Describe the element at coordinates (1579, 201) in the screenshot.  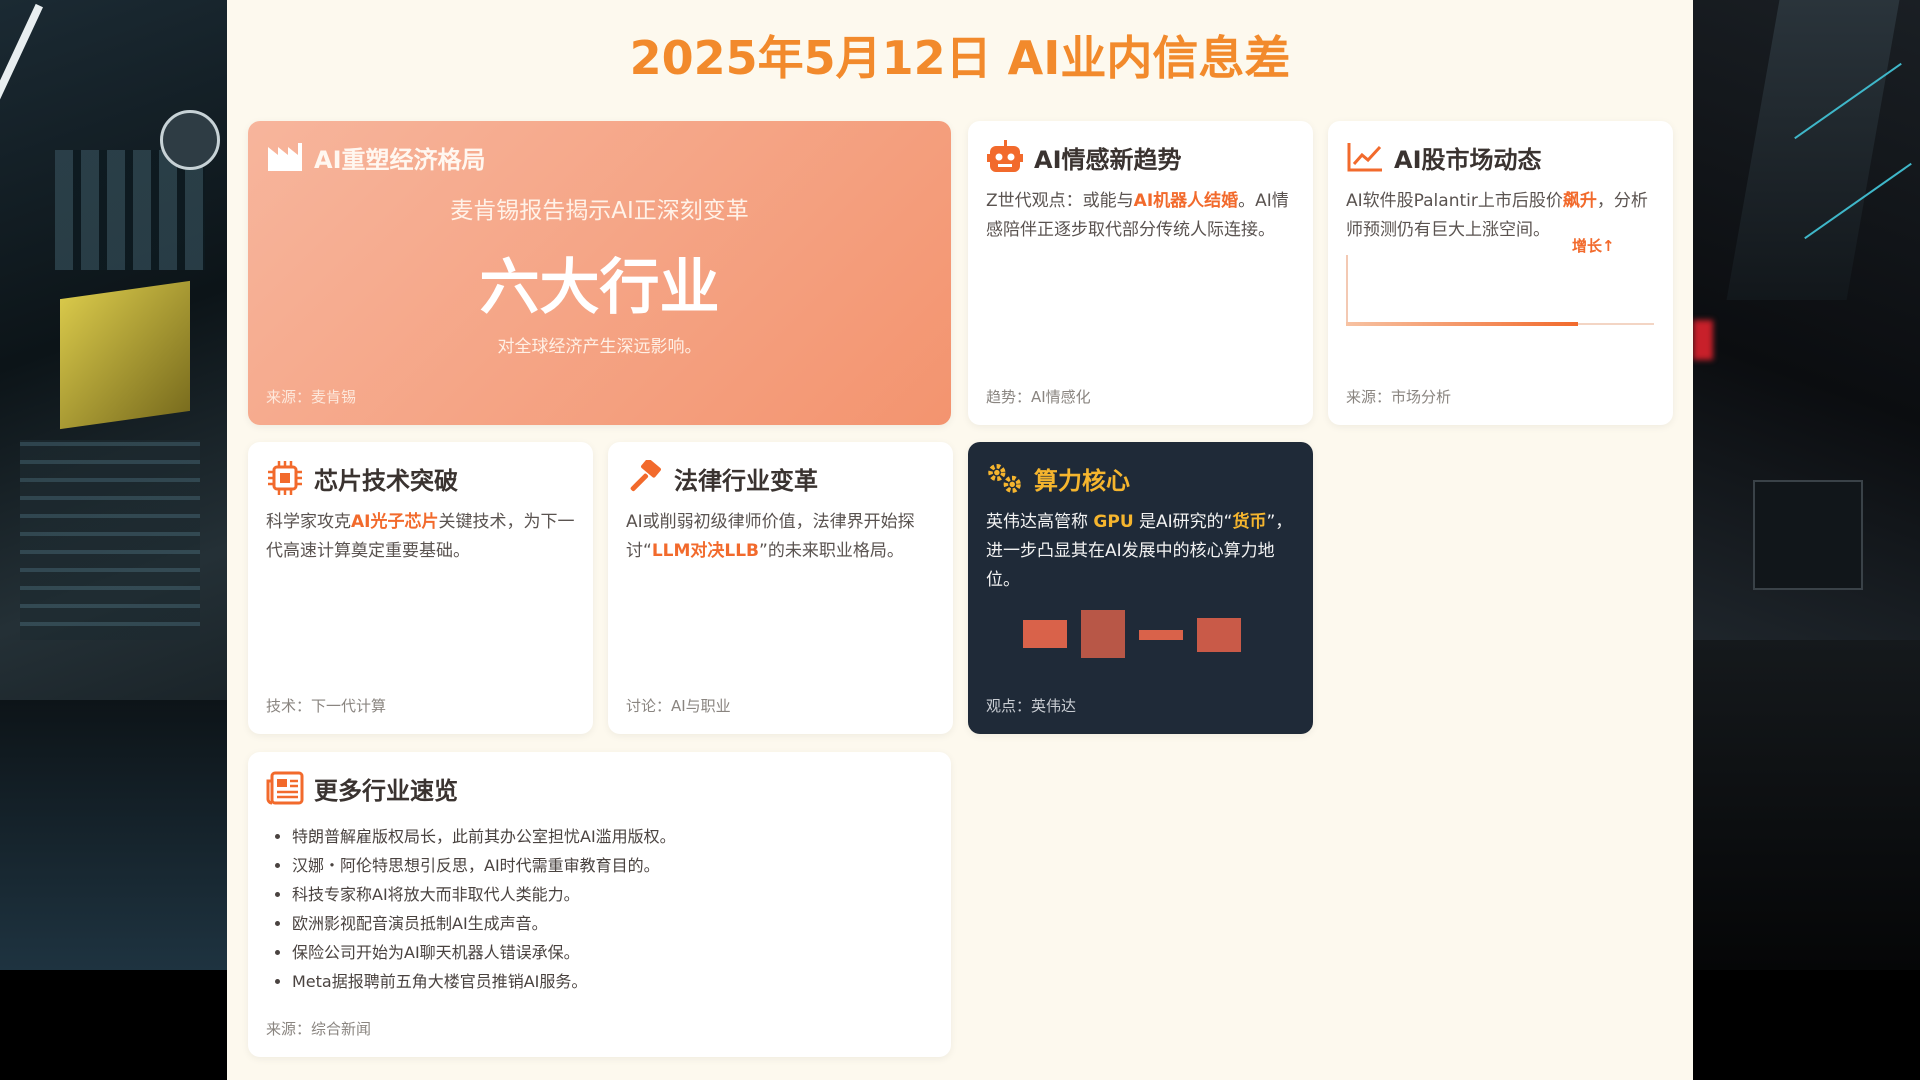
I see `body-highlight: 飙升` at that location.